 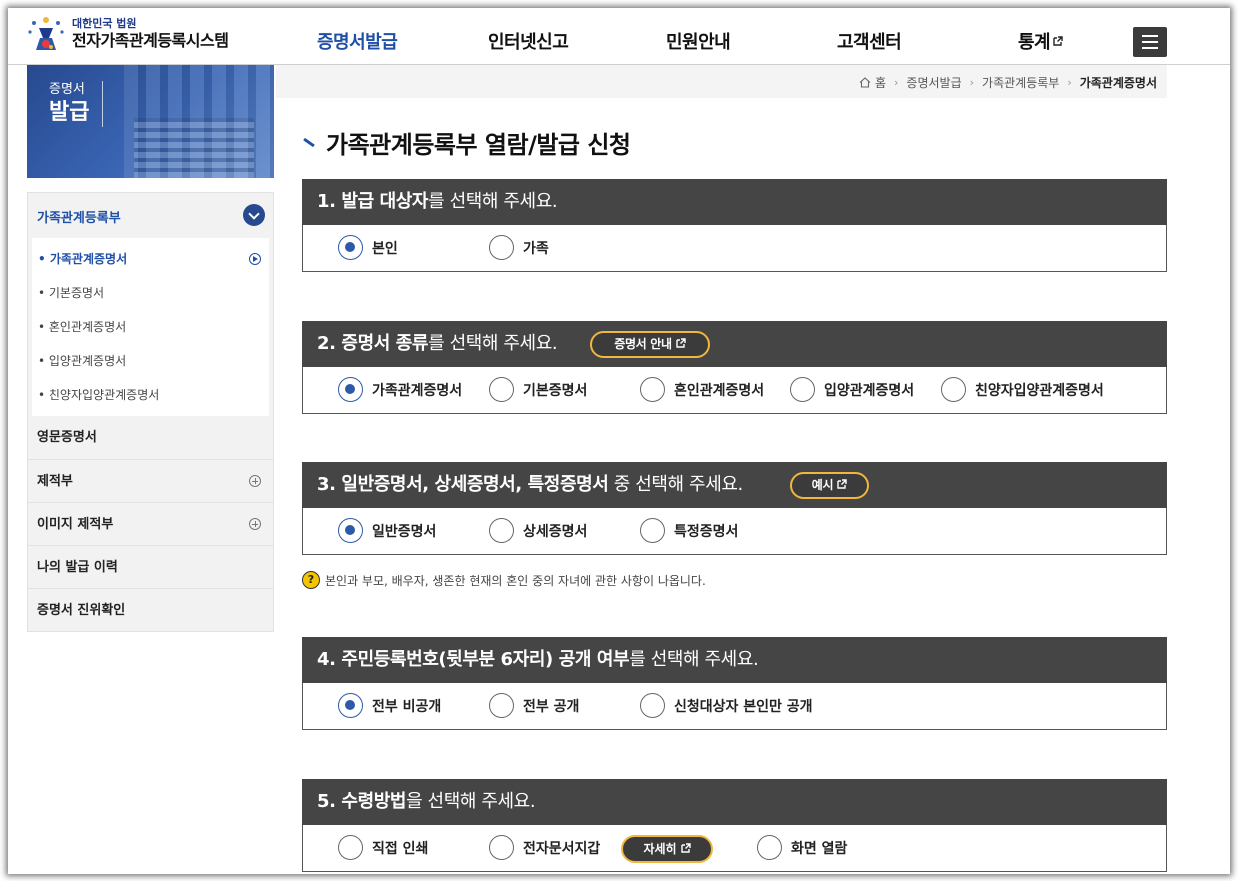 I want to click on section-options: 가족관계증명서 기본증명서 혼인관계증명서 입양관계증명서 친양자입양관계증명서, so click(x=734, y=390).